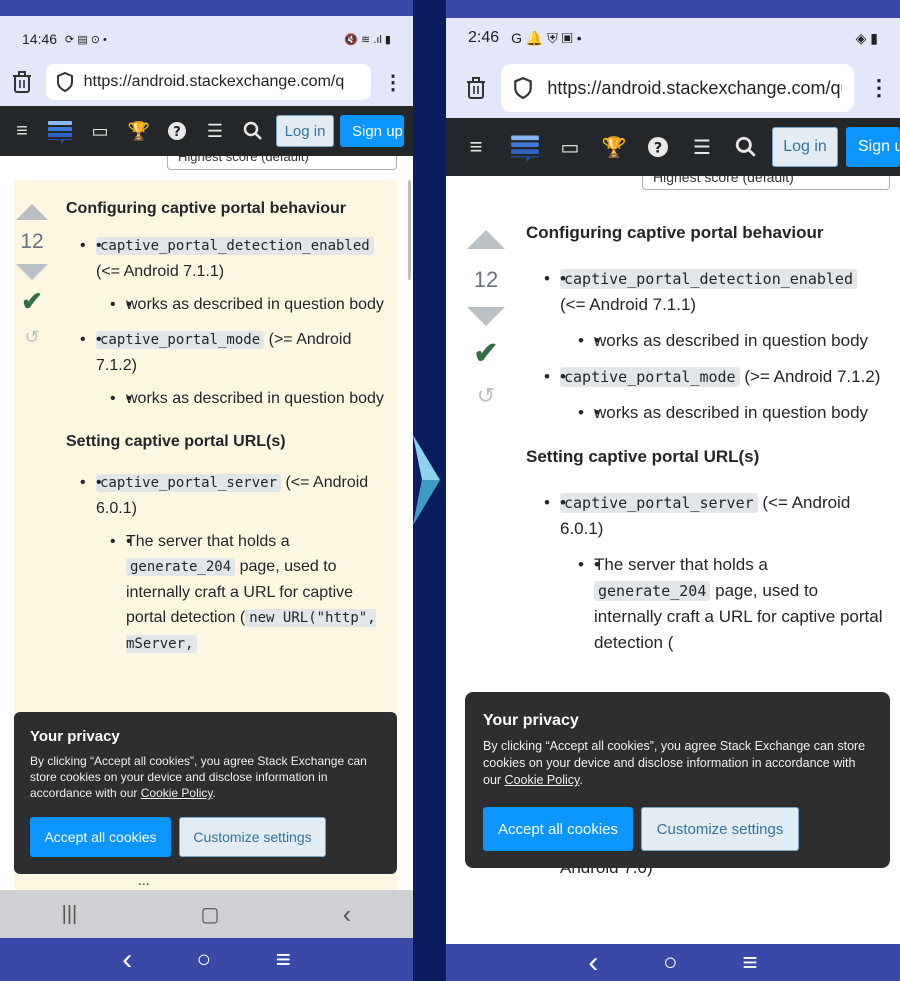 The width and height of the screenshot is (900, 981). What do you see at coordinates (409, 230) in the screenshot?
I see `scrollbar` at bounding box center [409, 230].